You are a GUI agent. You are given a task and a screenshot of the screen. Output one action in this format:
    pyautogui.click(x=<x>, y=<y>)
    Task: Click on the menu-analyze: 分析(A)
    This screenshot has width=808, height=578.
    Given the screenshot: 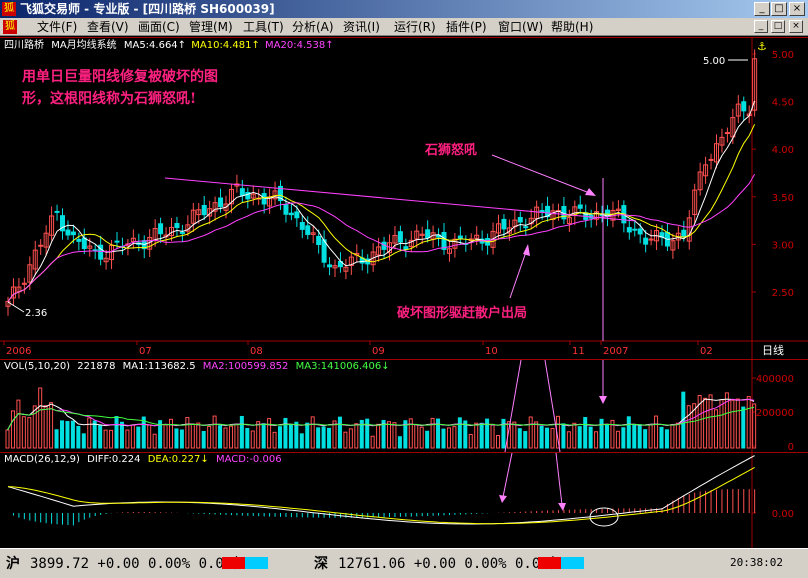 What is the action you would take?
    pyautogui.click(x=313, y=27)
    